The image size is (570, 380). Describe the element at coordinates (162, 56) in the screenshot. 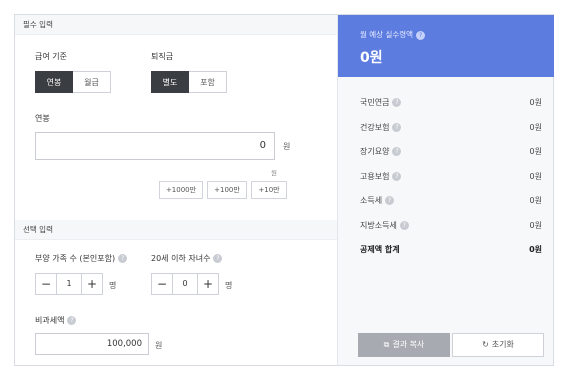

I see `severance-label: 퇴직금` at that location.